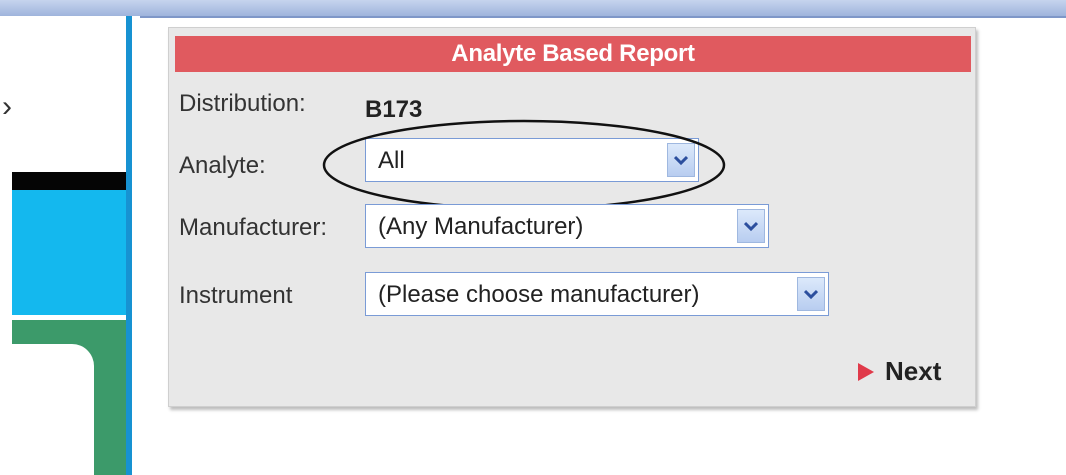  Describe the element at coordinates (573, 54) in the screenshot. I see `panel-title: Analyte Based Report` at that location.